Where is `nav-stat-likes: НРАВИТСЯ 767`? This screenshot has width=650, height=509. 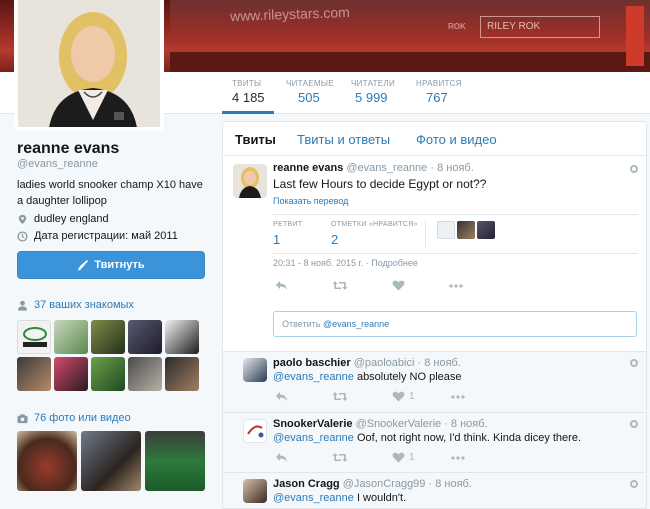
nav-stat-likes: НРАВИТСЯ 767 is located at coordinates (439, 92).